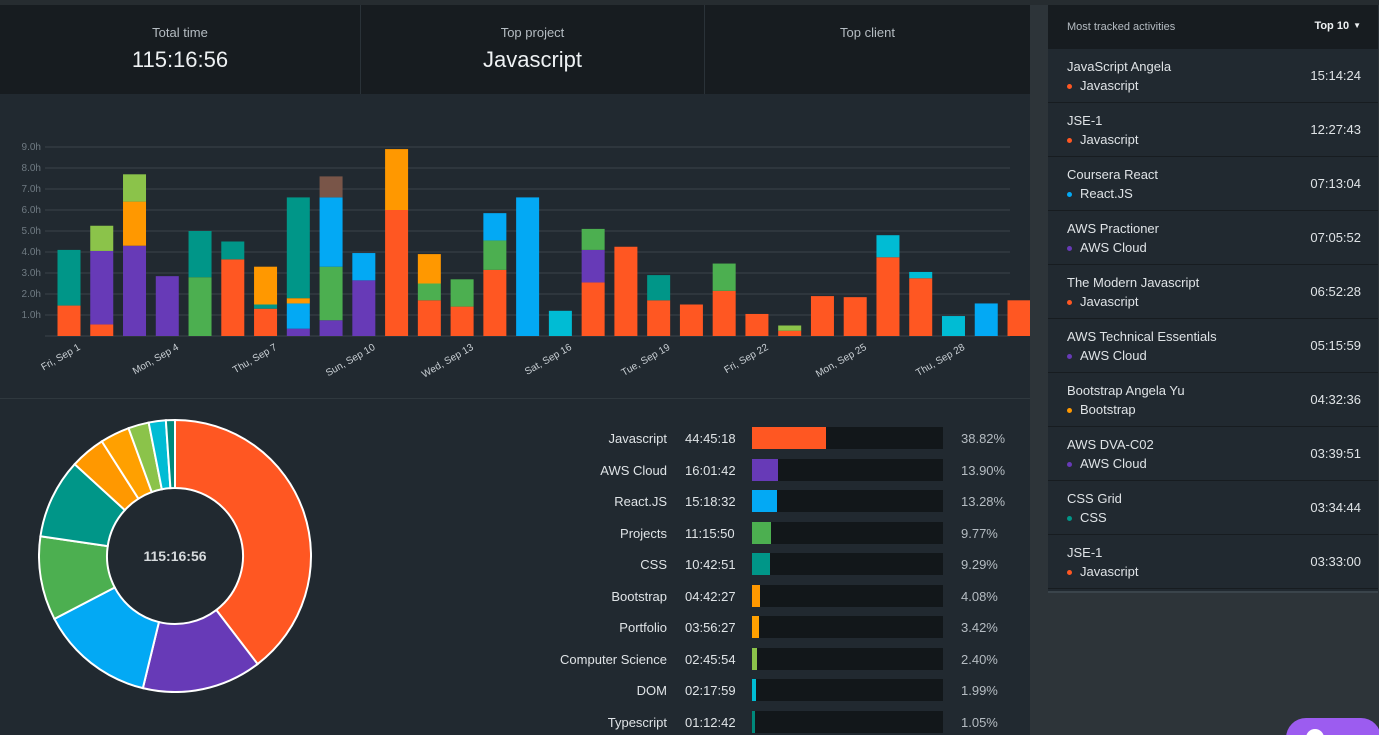 This screenshot has height=735, width=1379. I want to click on project-time: 02:17:59, so click(710, 690).